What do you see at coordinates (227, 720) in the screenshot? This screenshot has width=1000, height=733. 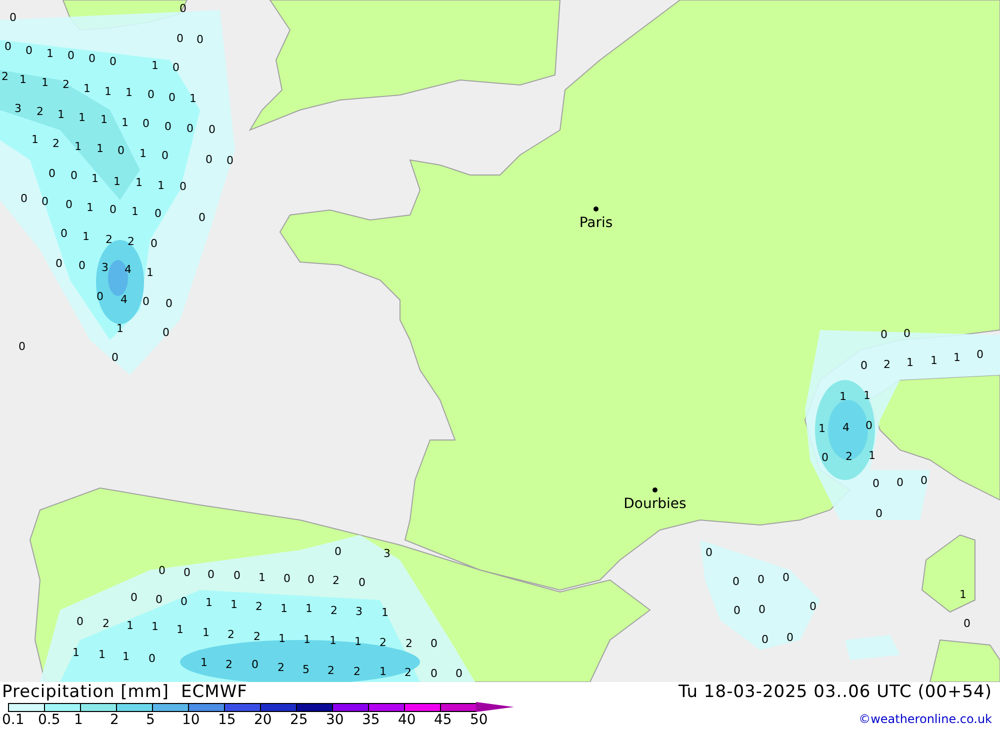 I see `legend-label: 15` at bounding box center [227, 720].